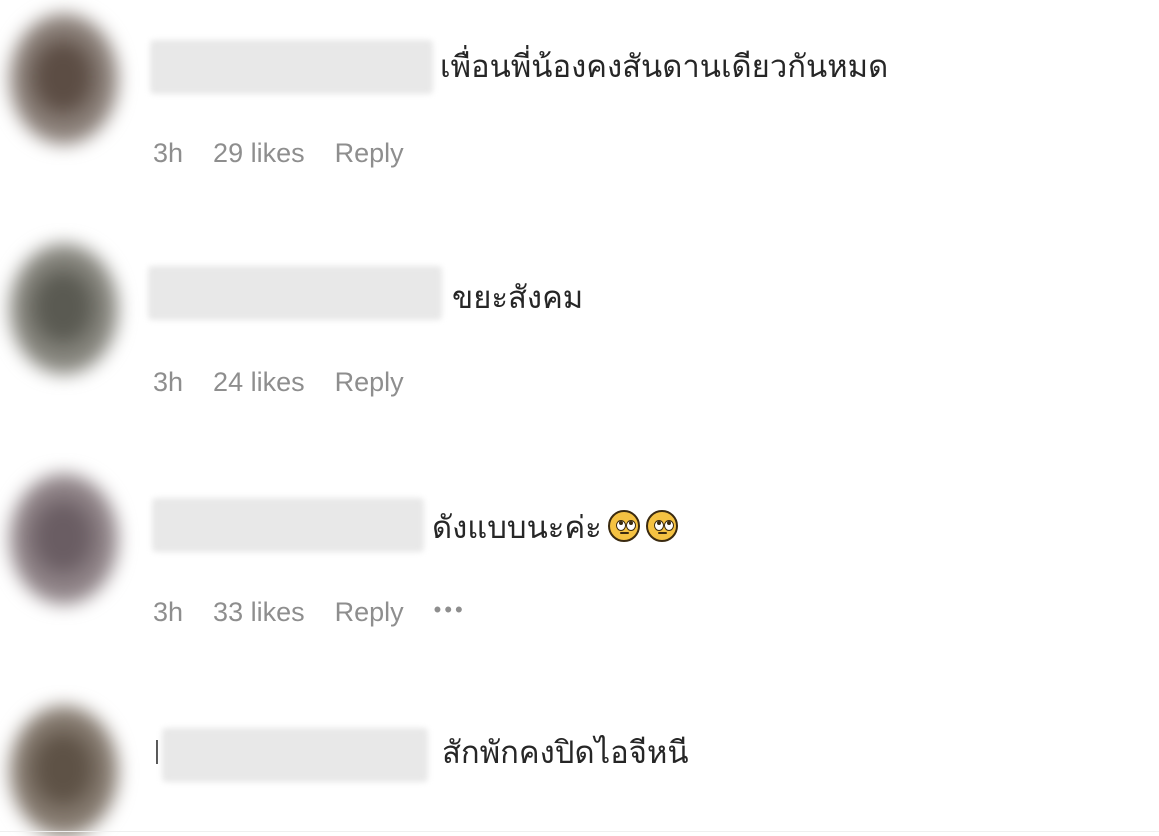 This screenshot has width=1159, height=836. What do you see at coordinates (450, 610) in the screenshot?
I see `more-options-icon: •••` at bounding box center [450, 610].